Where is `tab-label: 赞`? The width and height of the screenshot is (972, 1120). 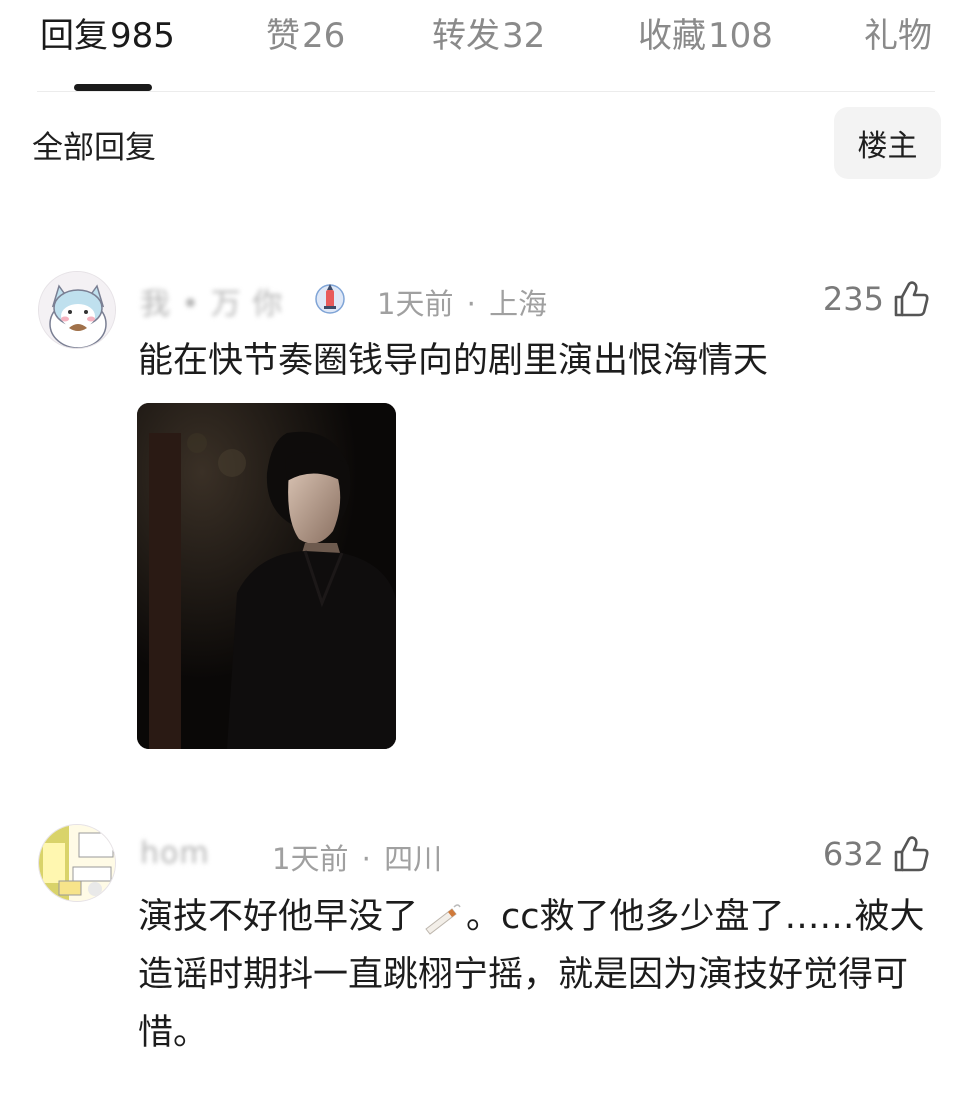
tab-label: 赞 is located at coordinates (283, 36).